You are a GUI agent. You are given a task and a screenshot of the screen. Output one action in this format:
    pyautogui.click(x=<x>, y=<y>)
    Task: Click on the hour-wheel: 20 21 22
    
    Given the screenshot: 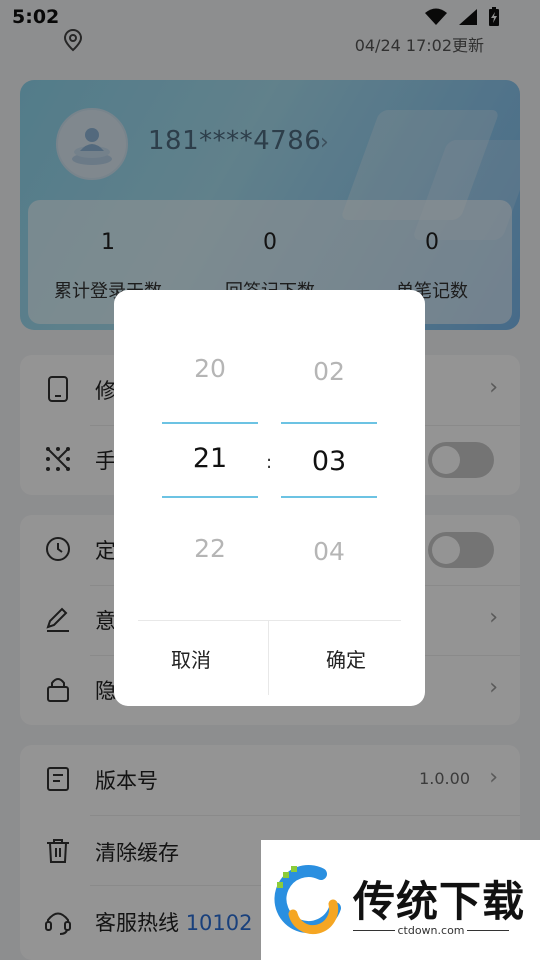 What is the action you would take?
    pyautogui.click(x=210, y=455)
    